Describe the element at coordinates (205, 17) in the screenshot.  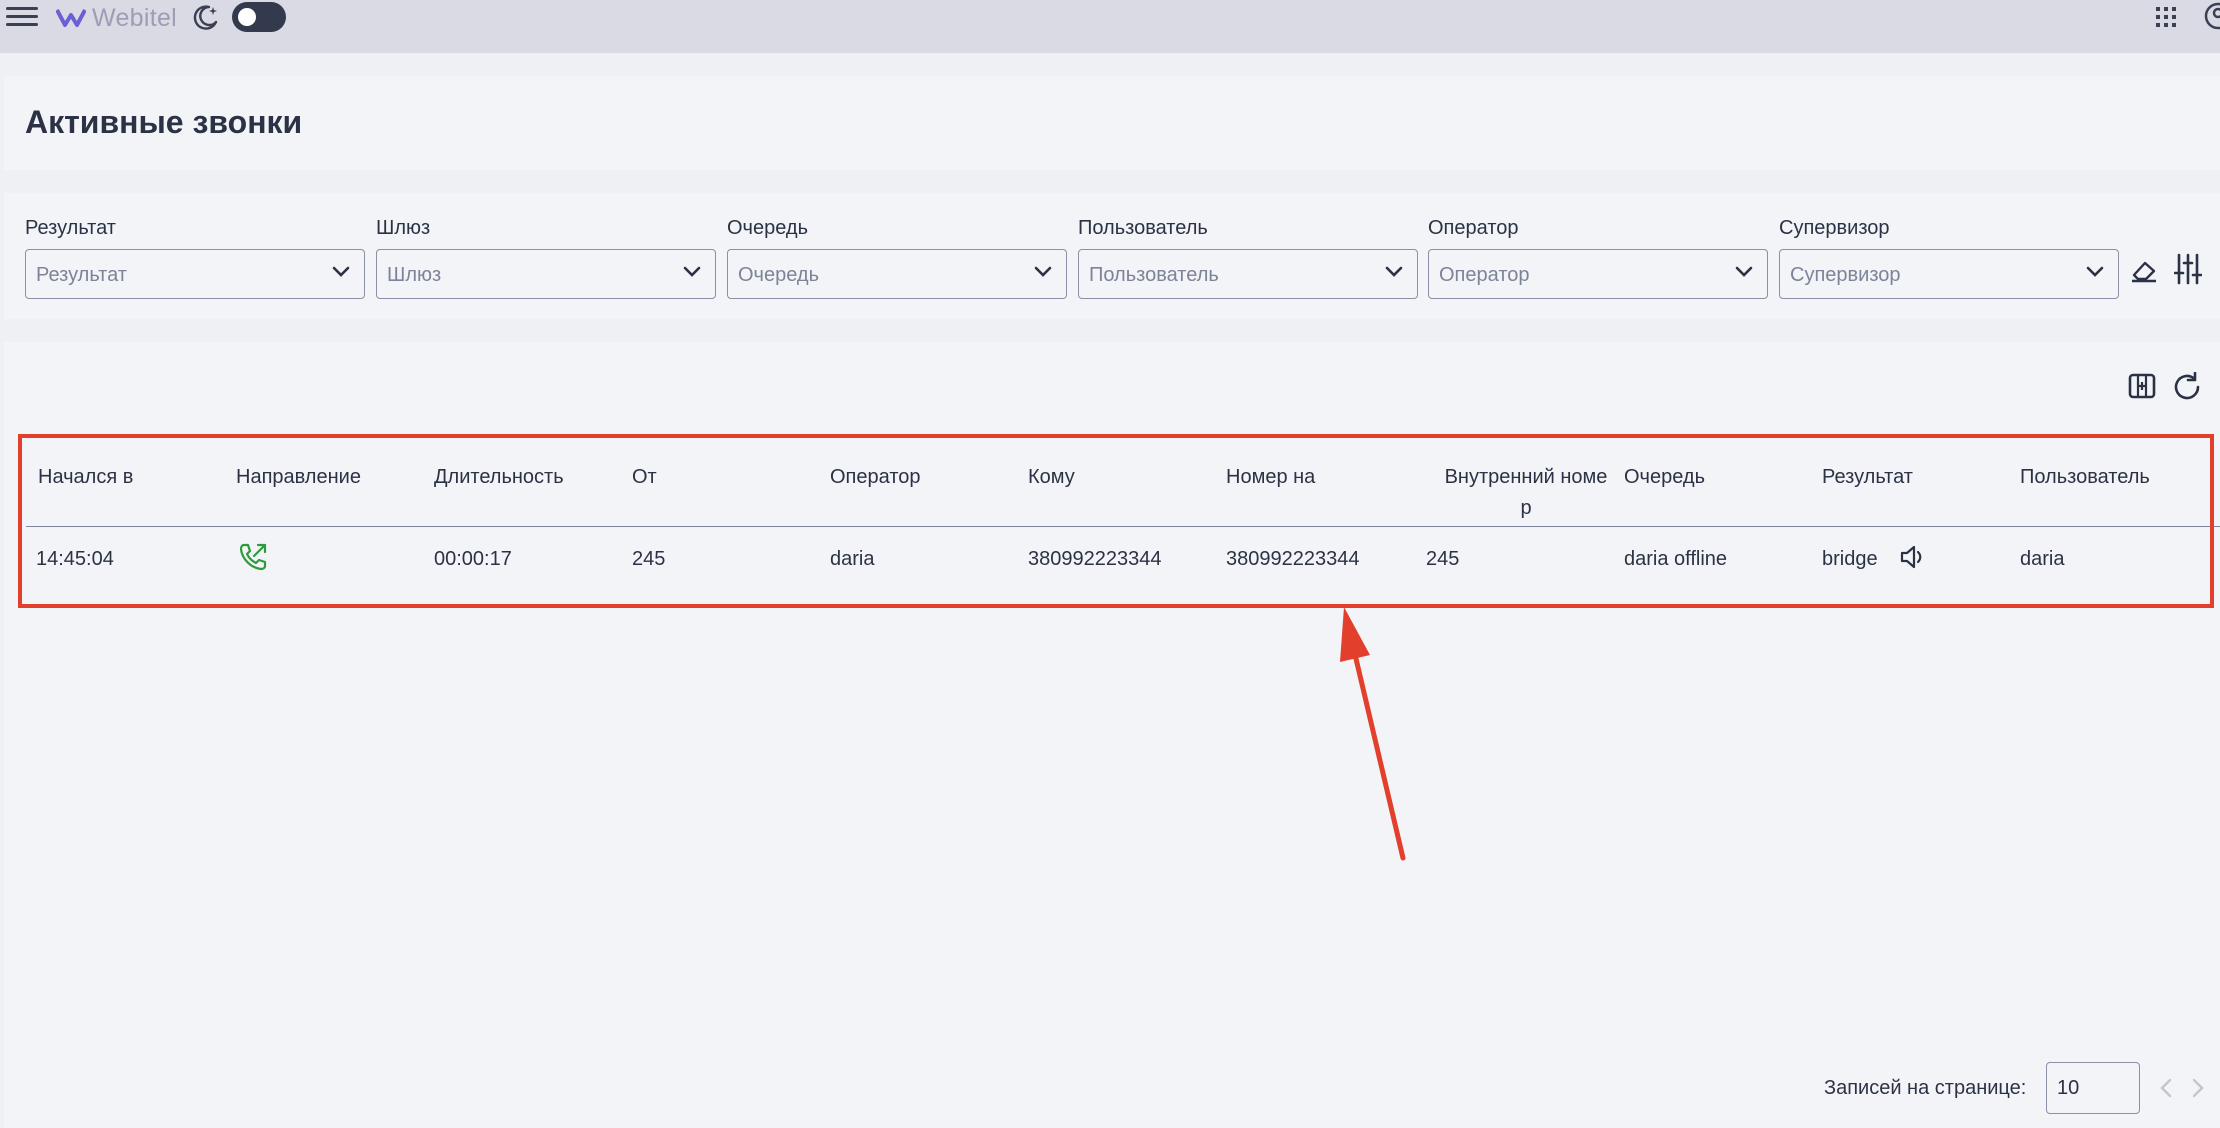
I see `moon-icon` at that location.